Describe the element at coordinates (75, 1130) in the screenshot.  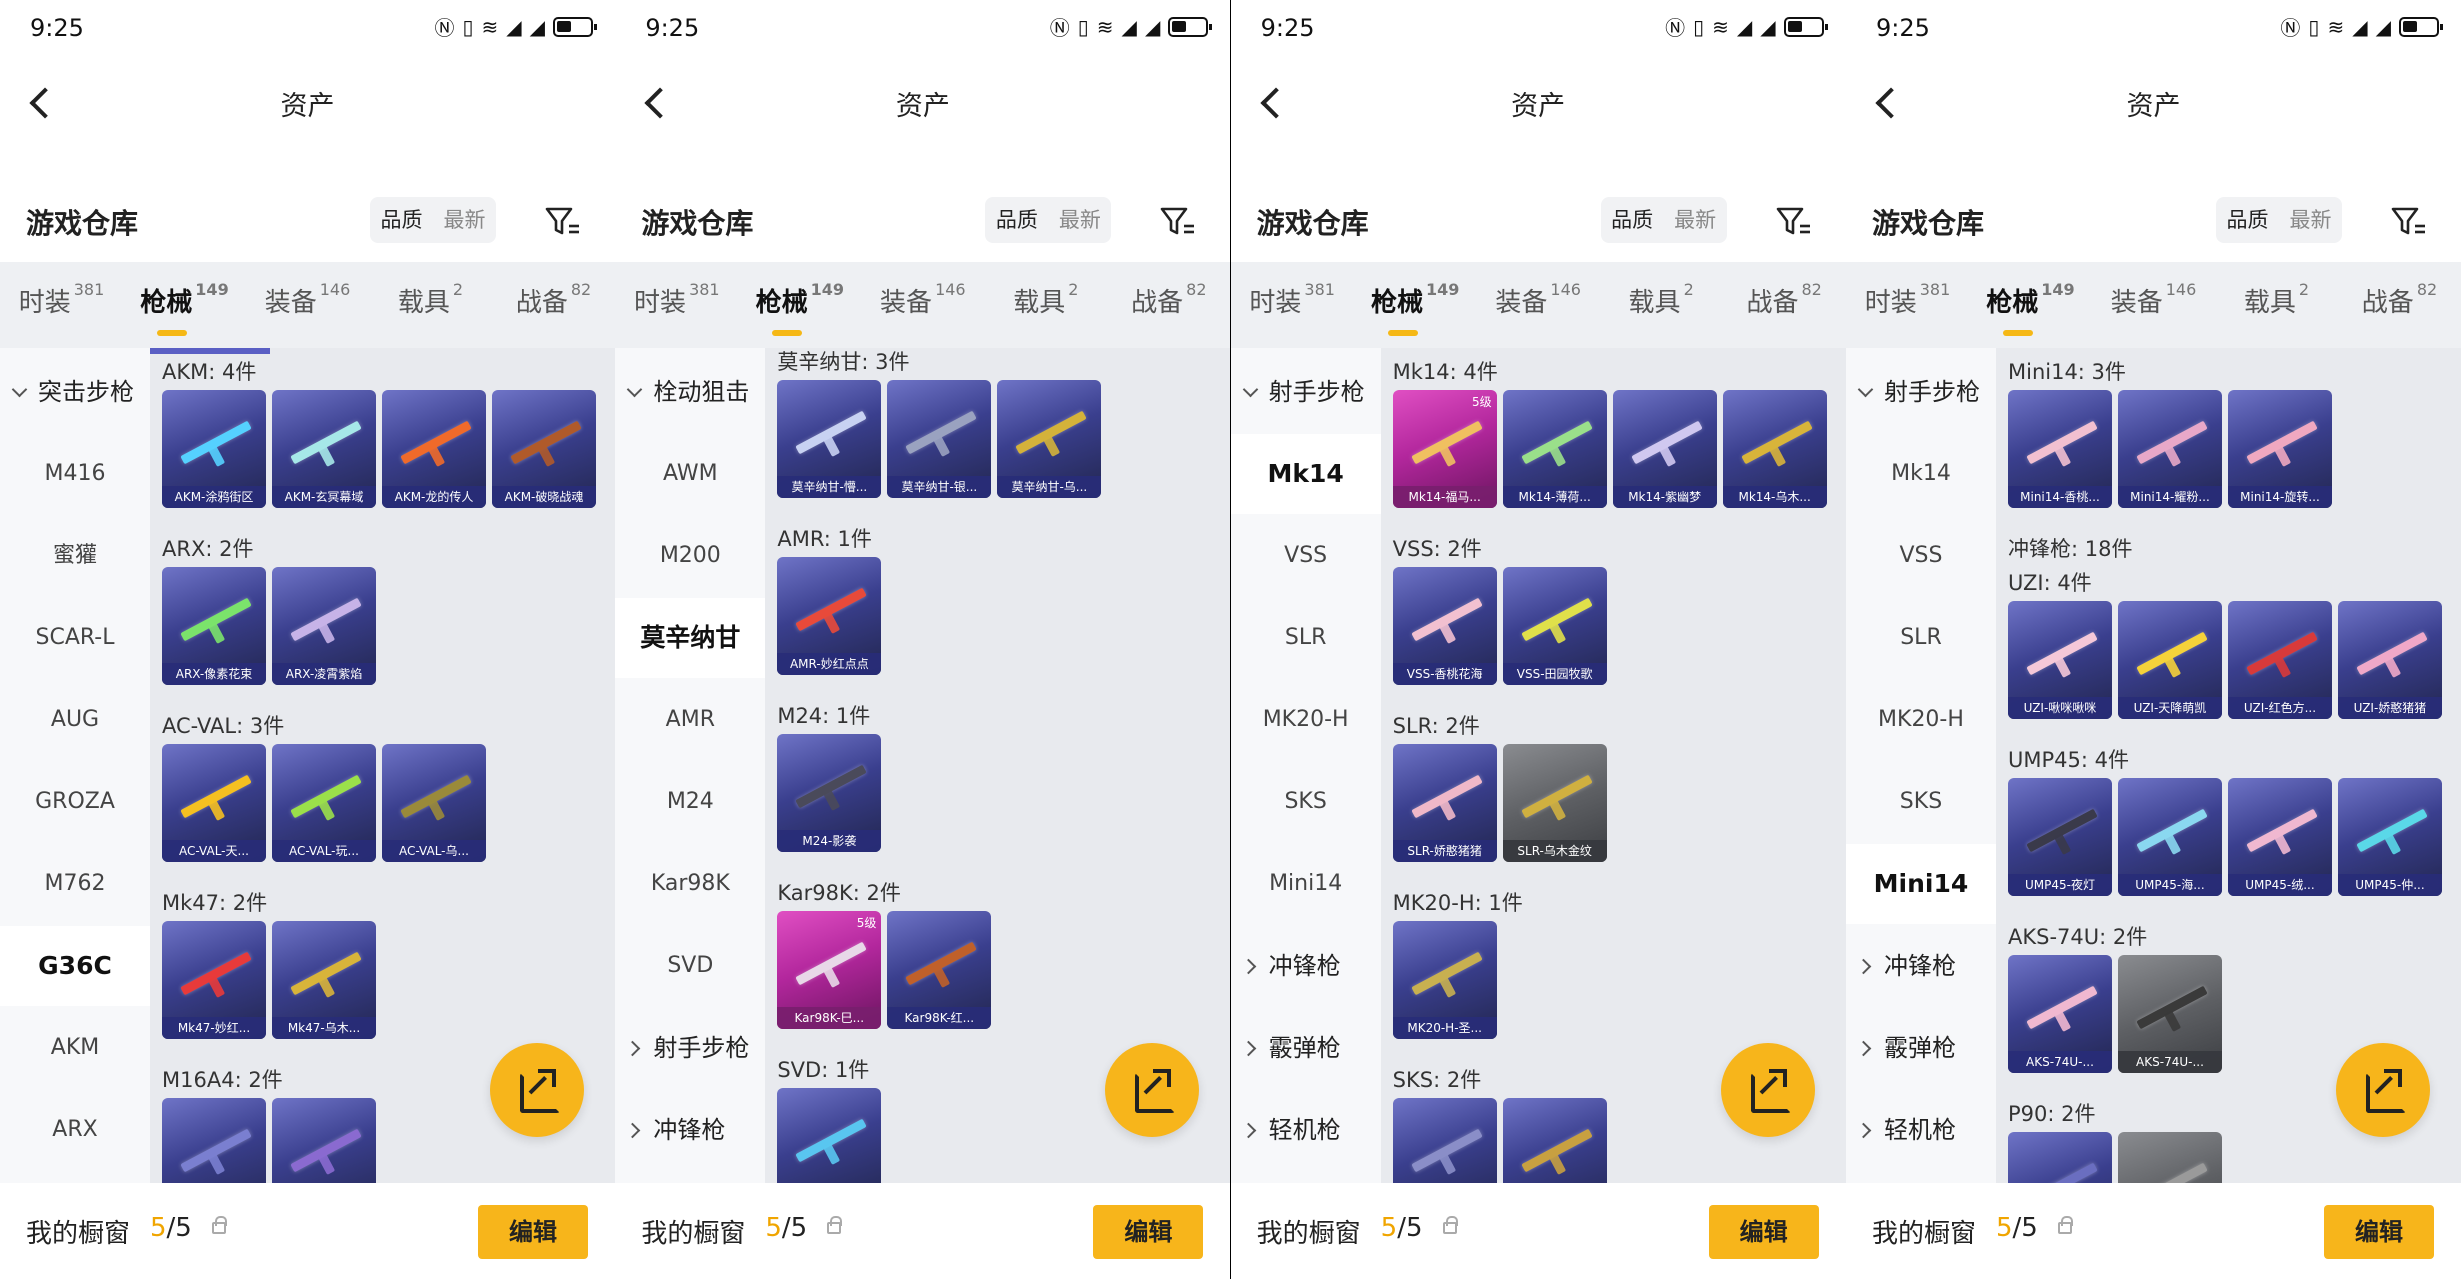
I see `sidebar-item: ARX` at that location.